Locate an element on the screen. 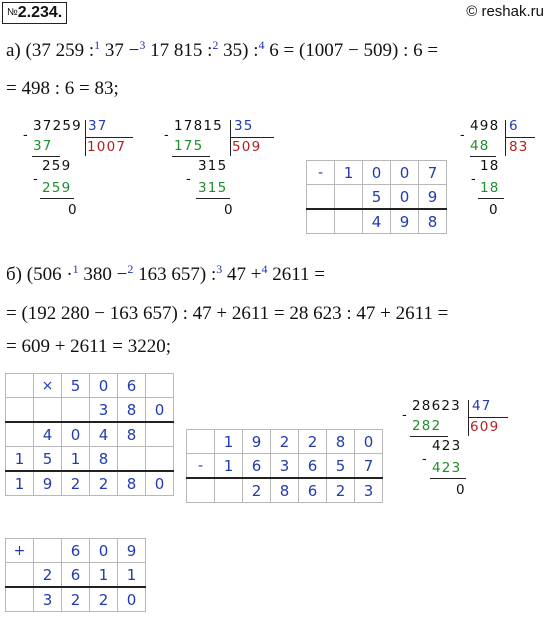  order-mark: 4 is located at coordinates (261, 45).